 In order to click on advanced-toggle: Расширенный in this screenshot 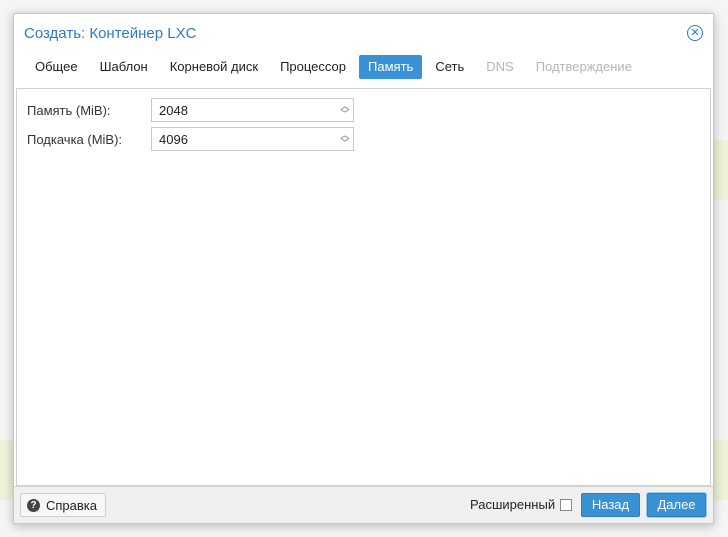, I will do `click(521, 504)`.